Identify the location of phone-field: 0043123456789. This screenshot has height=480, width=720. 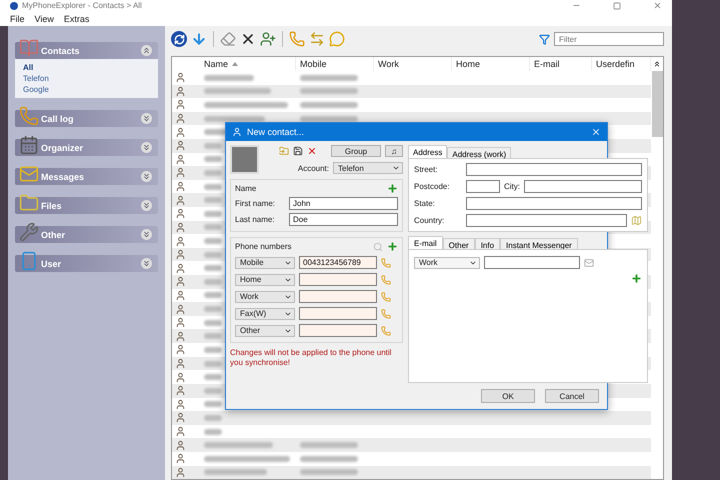
(338, 262).